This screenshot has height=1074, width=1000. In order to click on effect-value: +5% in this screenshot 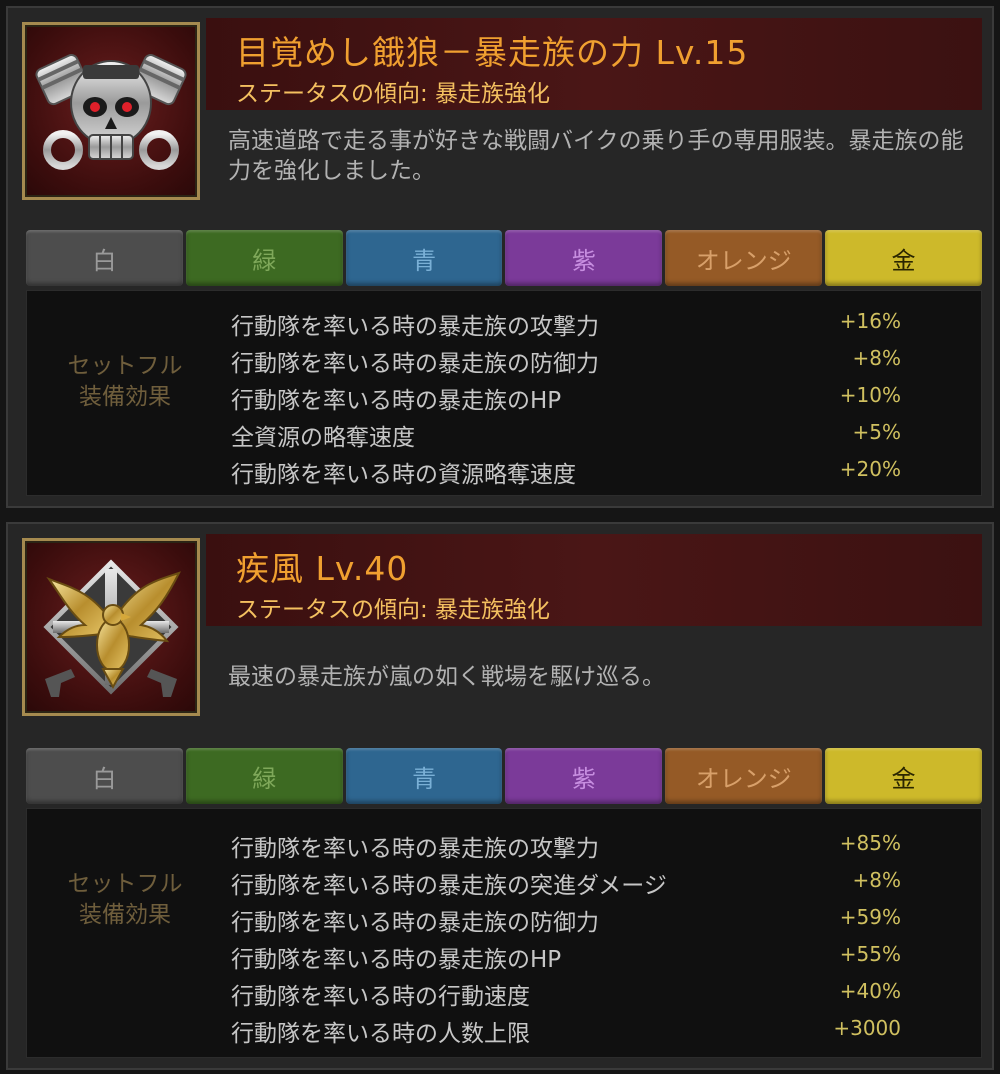, I will do `click(877, 432)`.